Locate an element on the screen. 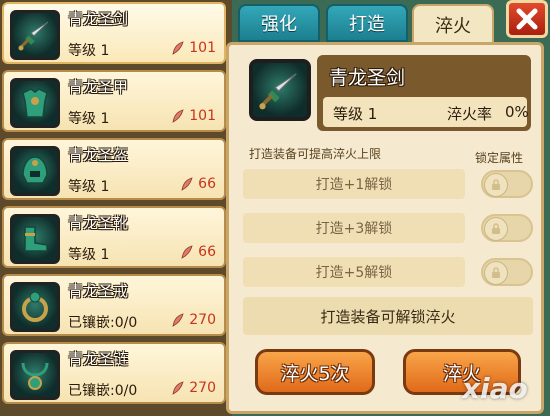 The image size is (550, 416). tab-forge: 打造 is located at coordinates (367, 23).